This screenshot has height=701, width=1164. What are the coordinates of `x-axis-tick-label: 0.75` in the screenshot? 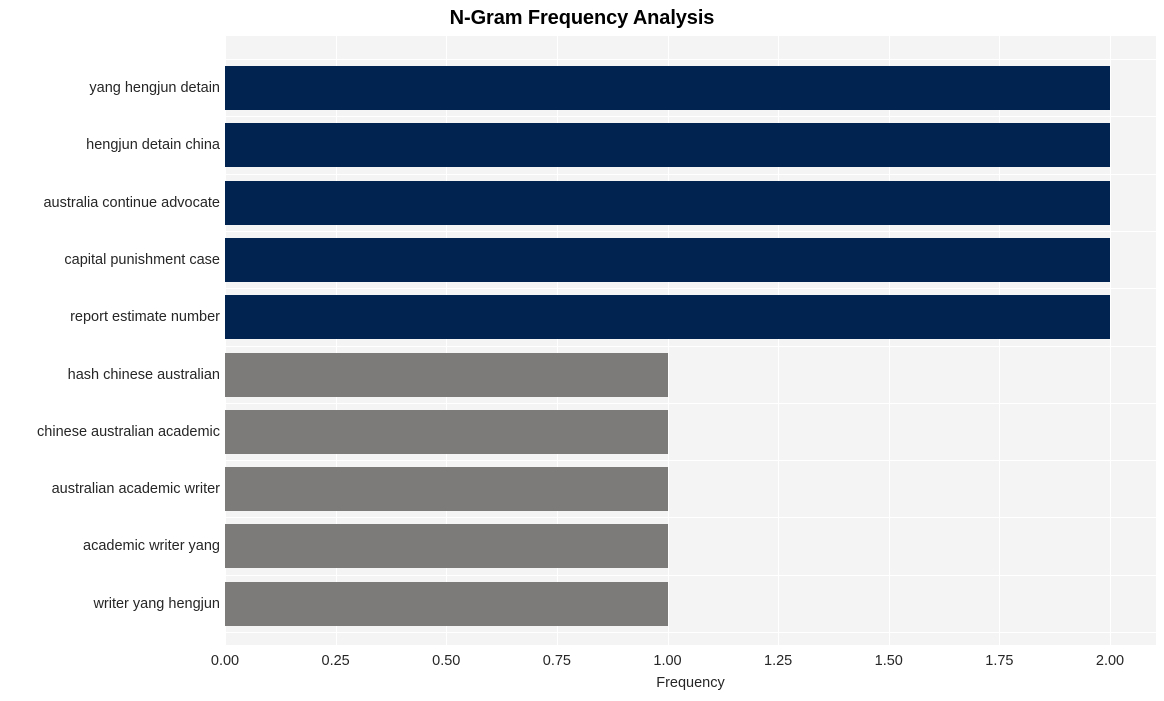 It's located at (556, 661).